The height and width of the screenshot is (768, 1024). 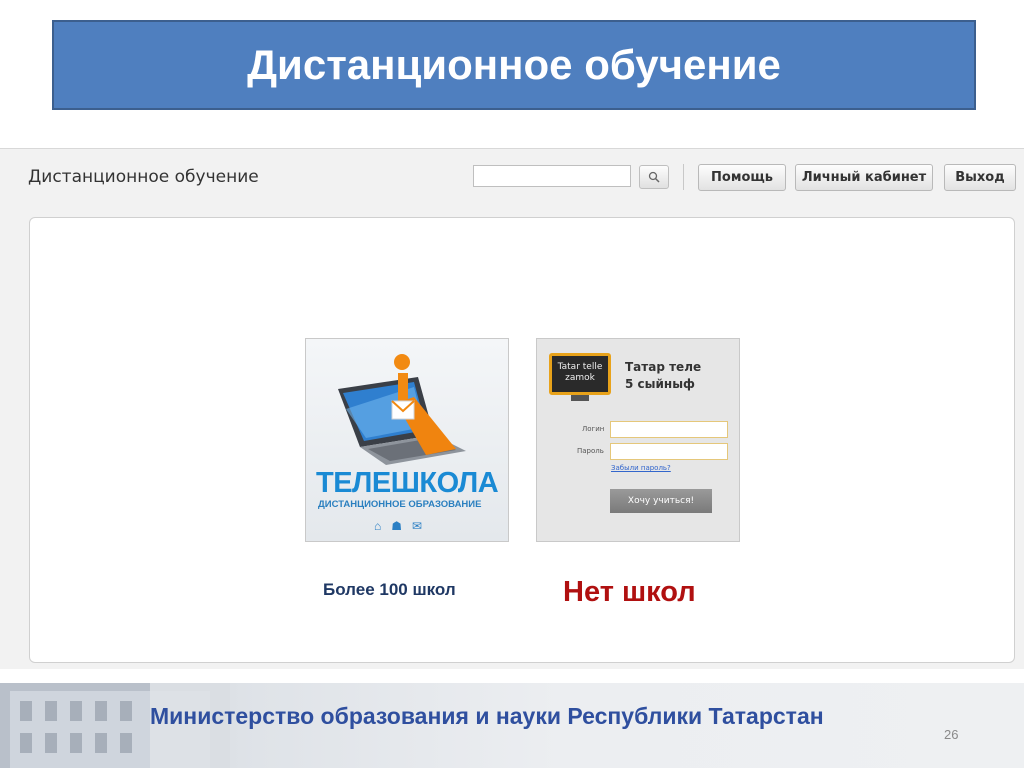 What do you see at coordinates (552, 176) in the screenshot?
I see `search-input` at bounding box center [552, 176].